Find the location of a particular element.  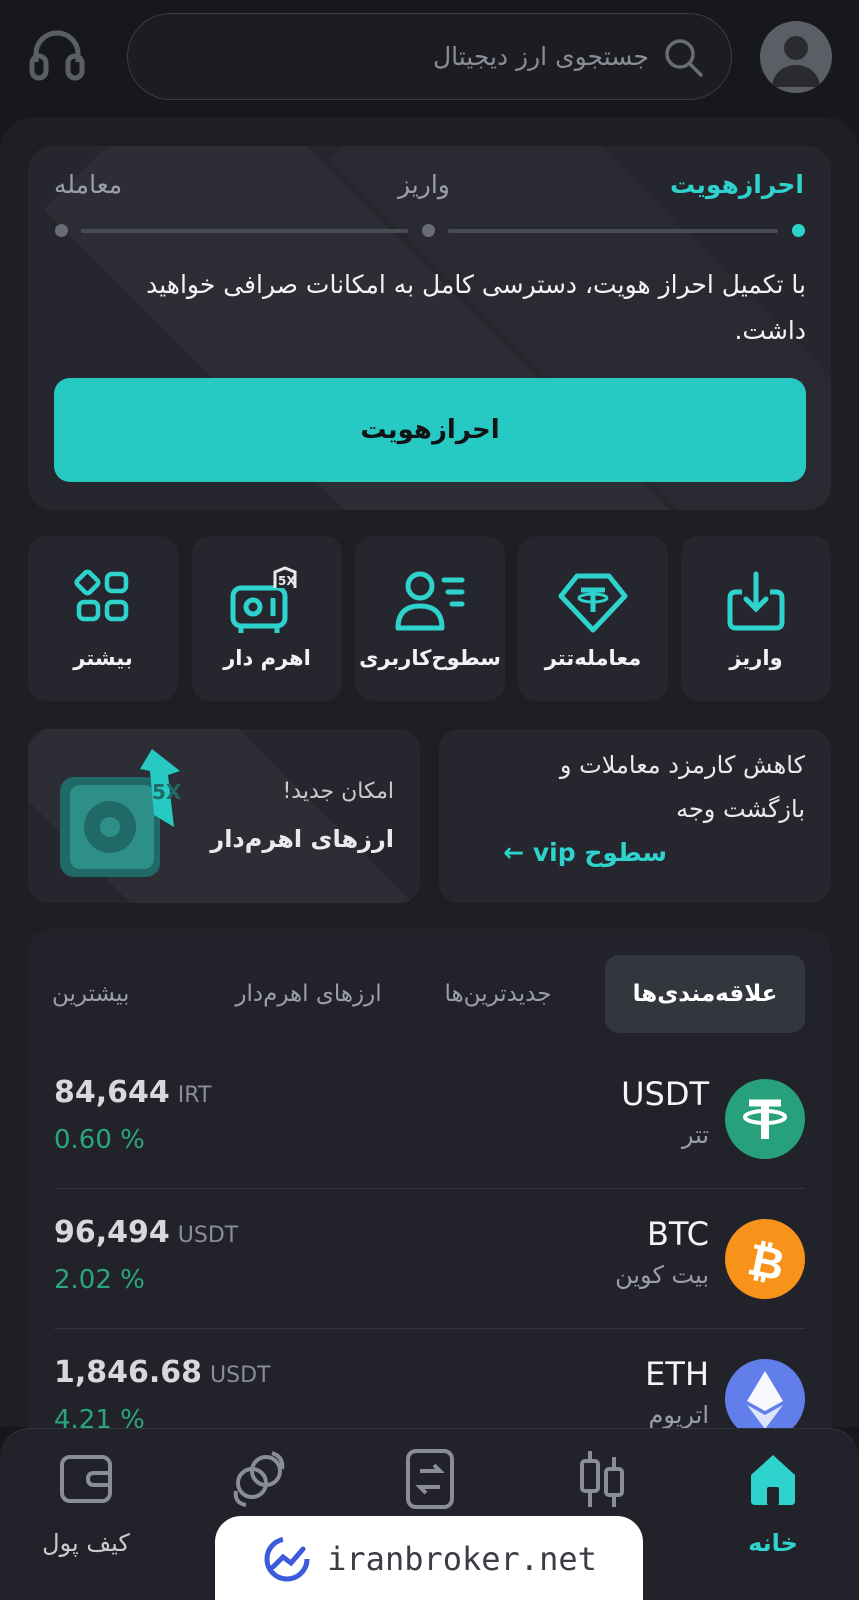

coin-name: بیت کوین is located at coordinates (662, 1275).